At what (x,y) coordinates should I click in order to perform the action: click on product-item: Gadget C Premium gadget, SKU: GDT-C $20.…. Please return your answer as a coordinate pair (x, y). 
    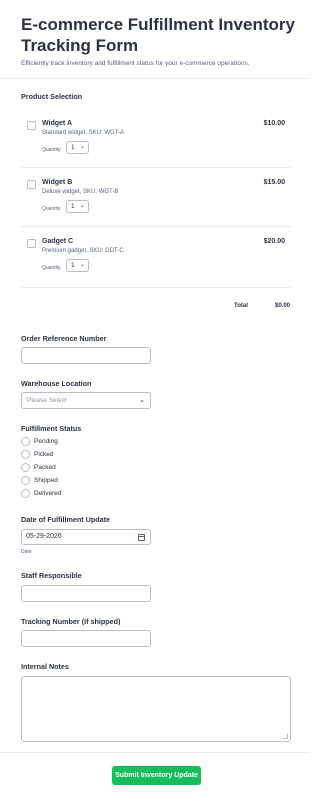
    Looking at the image, I should click on (158, 261).